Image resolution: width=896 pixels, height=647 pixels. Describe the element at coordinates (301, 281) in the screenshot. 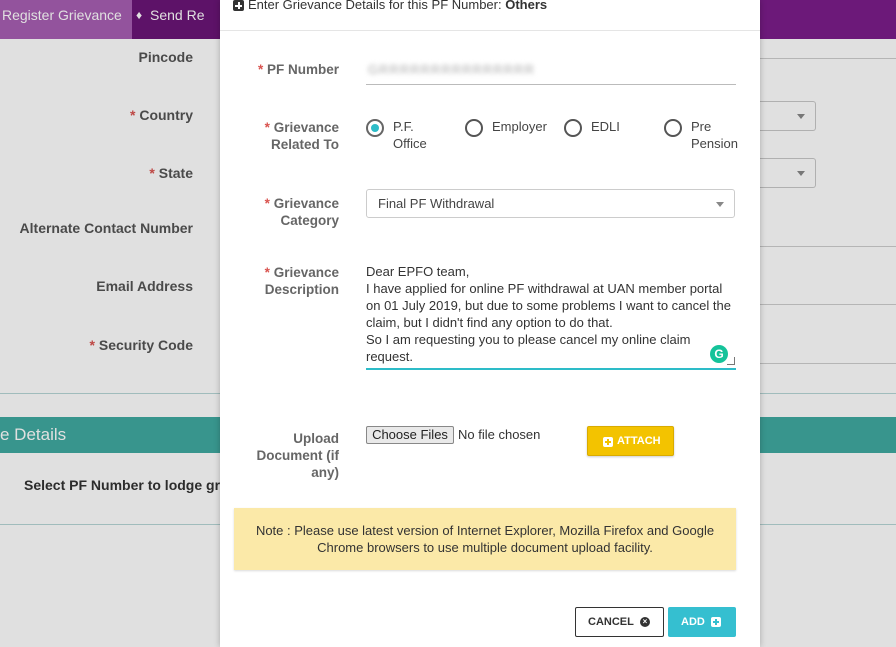

I see `grievance-description-label: * Grievance Description` at that location.